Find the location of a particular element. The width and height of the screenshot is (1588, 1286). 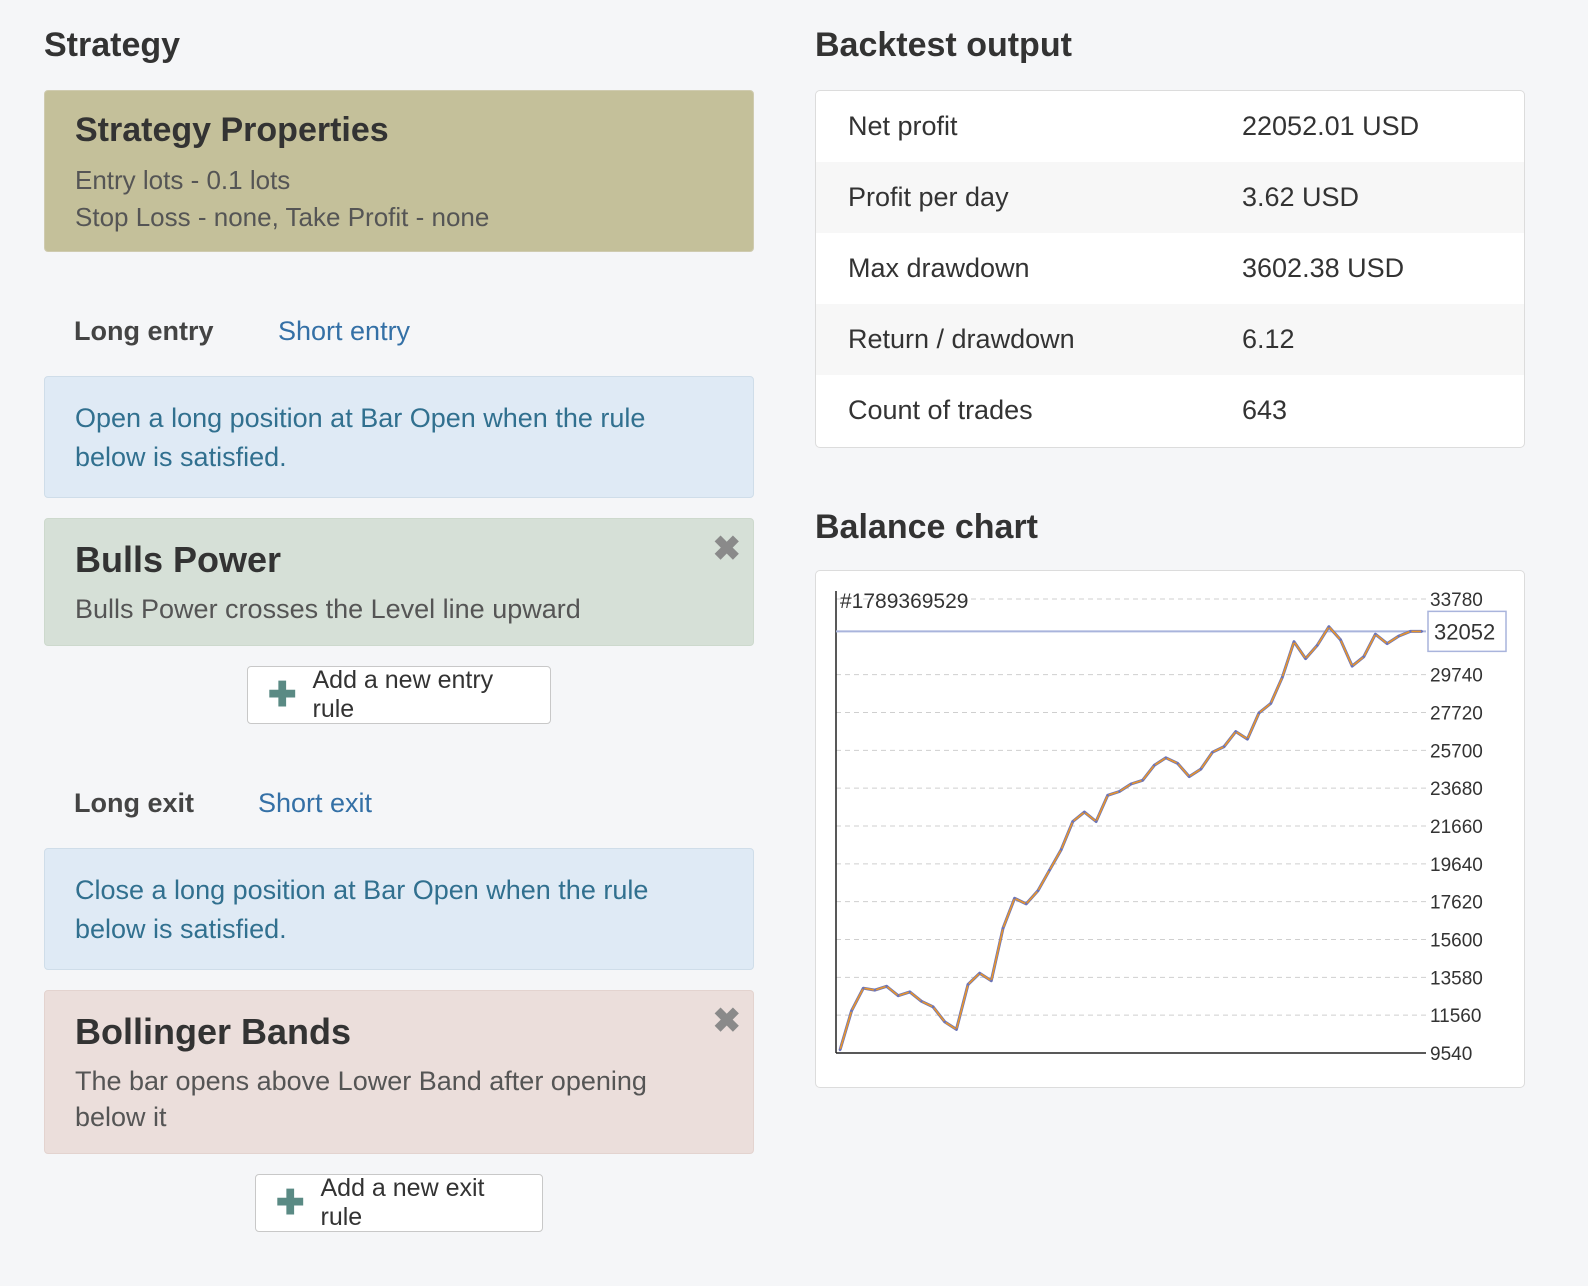

add-entry-rule-button: ✚ Add a new entry rule is located at coordinates (399, 695).